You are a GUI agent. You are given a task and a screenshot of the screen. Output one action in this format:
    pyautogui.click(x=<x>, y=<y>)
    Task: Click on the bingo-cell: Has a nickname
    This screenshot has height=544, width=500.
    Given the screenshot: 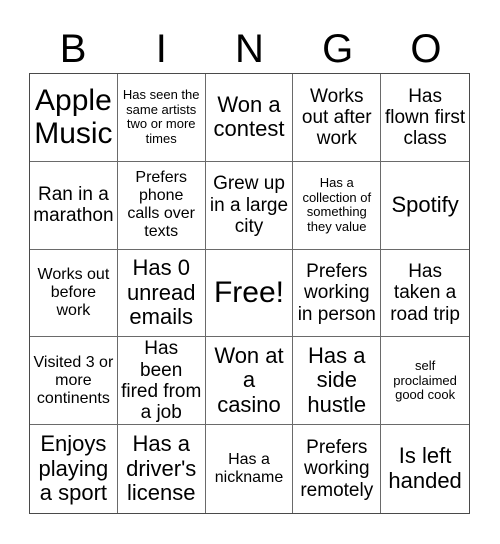 What is the action you would take?
    pyautogui.click(x=250, y=469)
    